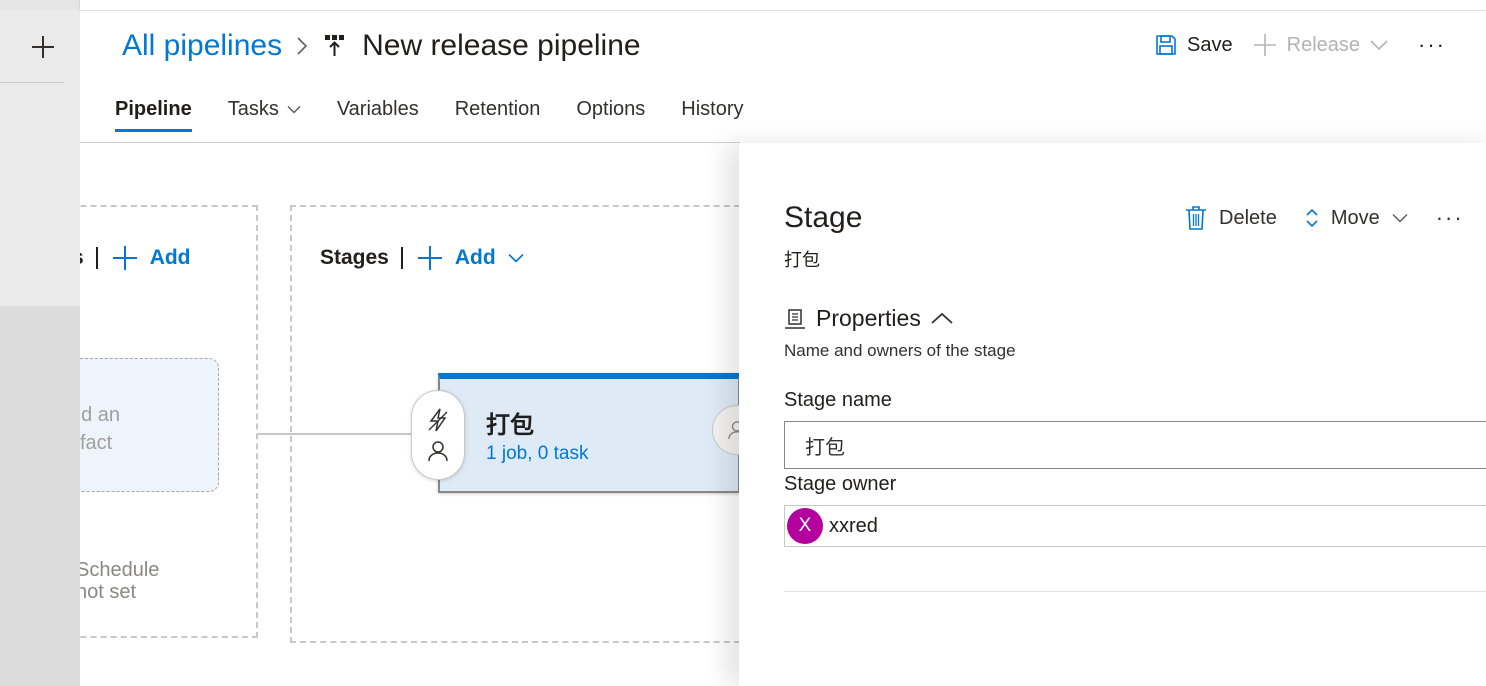 Image resolution: width=1486 pixels, height=686 pixels. I want to click on person-icon, so click(438, 451).